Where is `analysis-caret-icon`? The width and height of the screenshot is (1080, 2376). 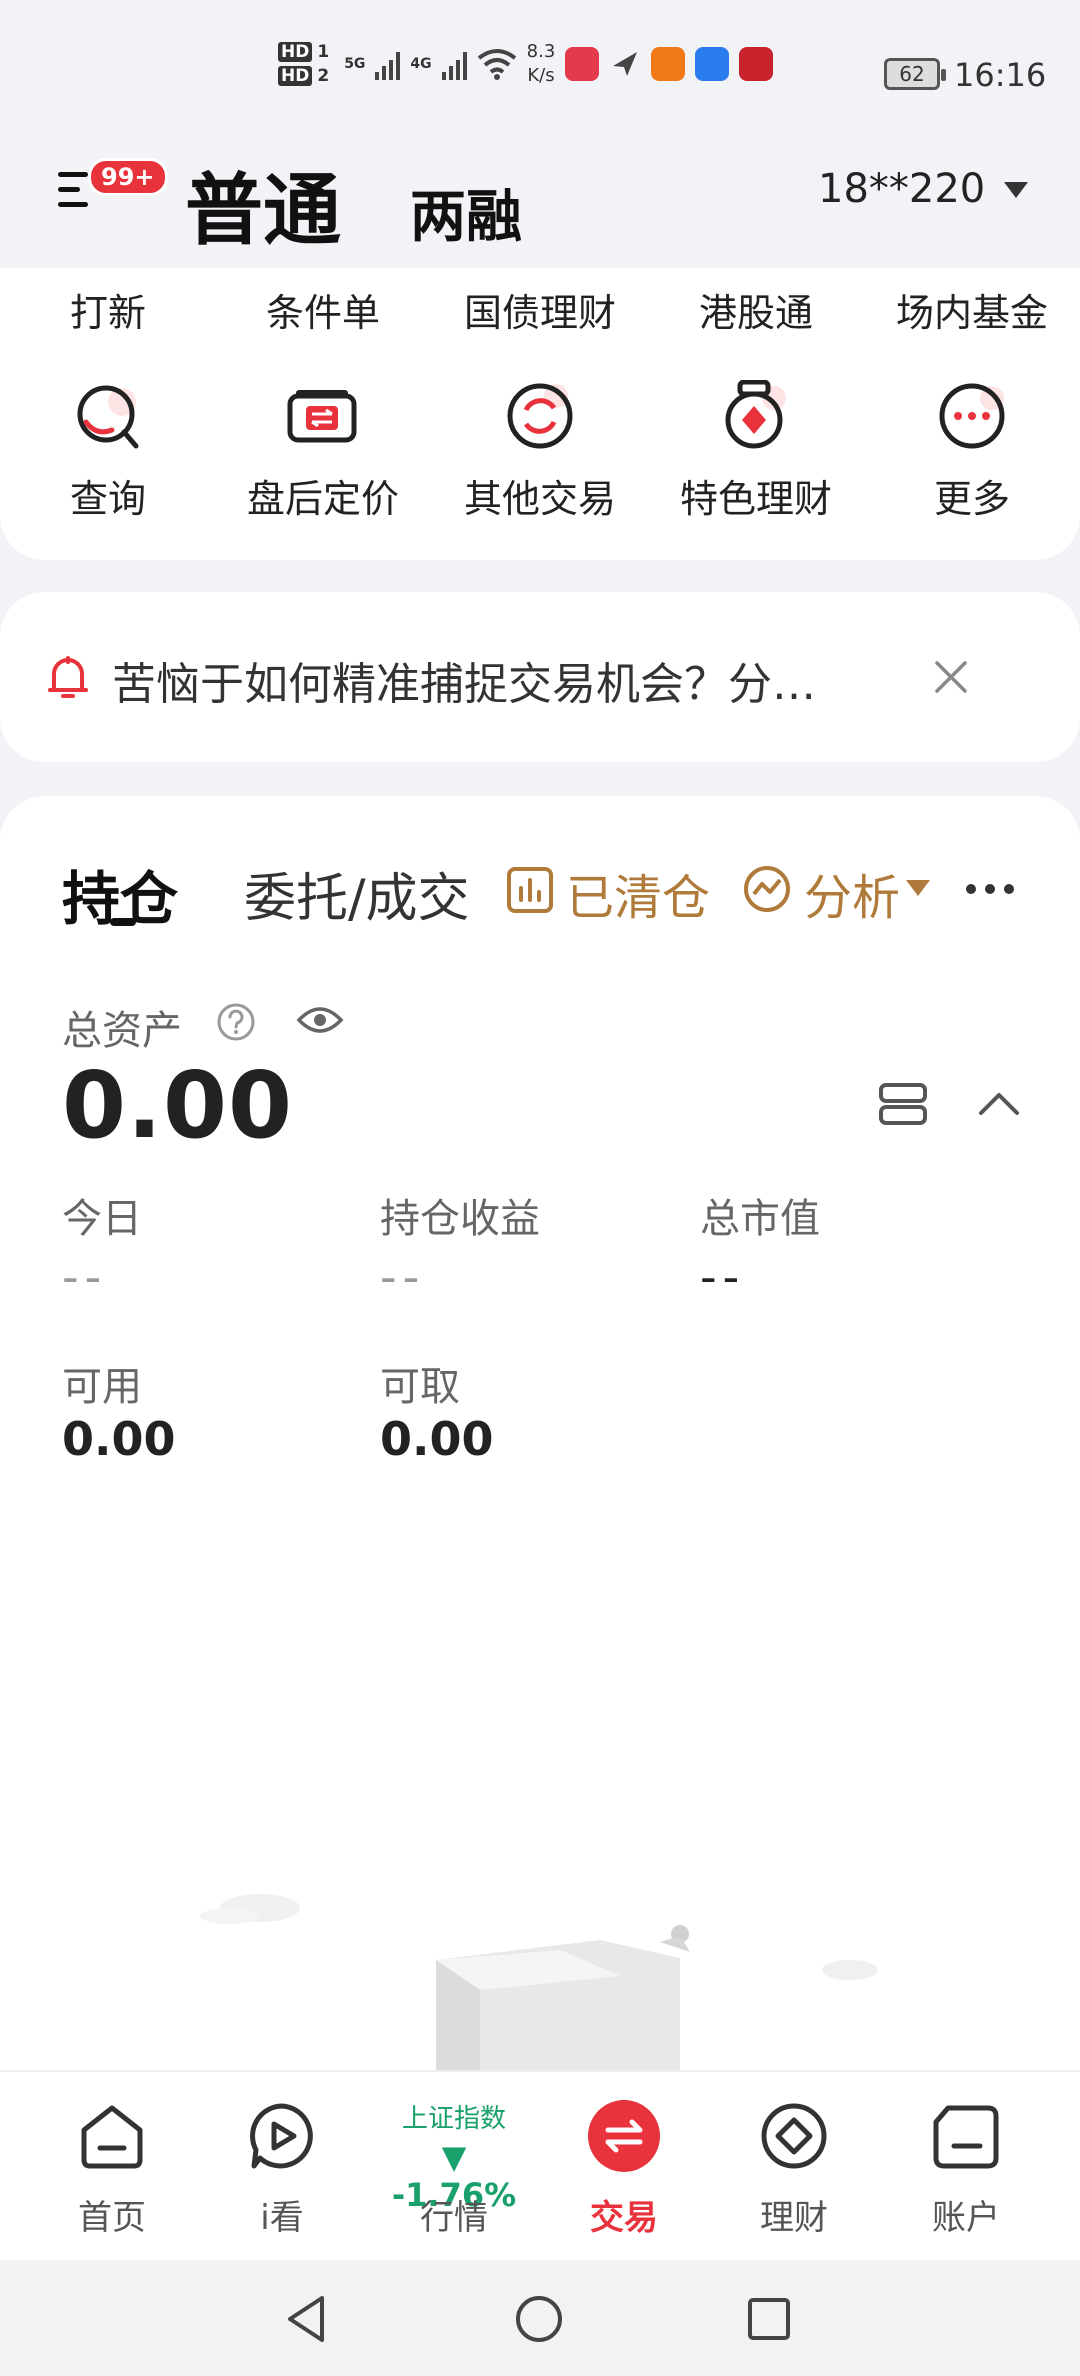
analysis-caret-icon is located at coordinates (918, 888).